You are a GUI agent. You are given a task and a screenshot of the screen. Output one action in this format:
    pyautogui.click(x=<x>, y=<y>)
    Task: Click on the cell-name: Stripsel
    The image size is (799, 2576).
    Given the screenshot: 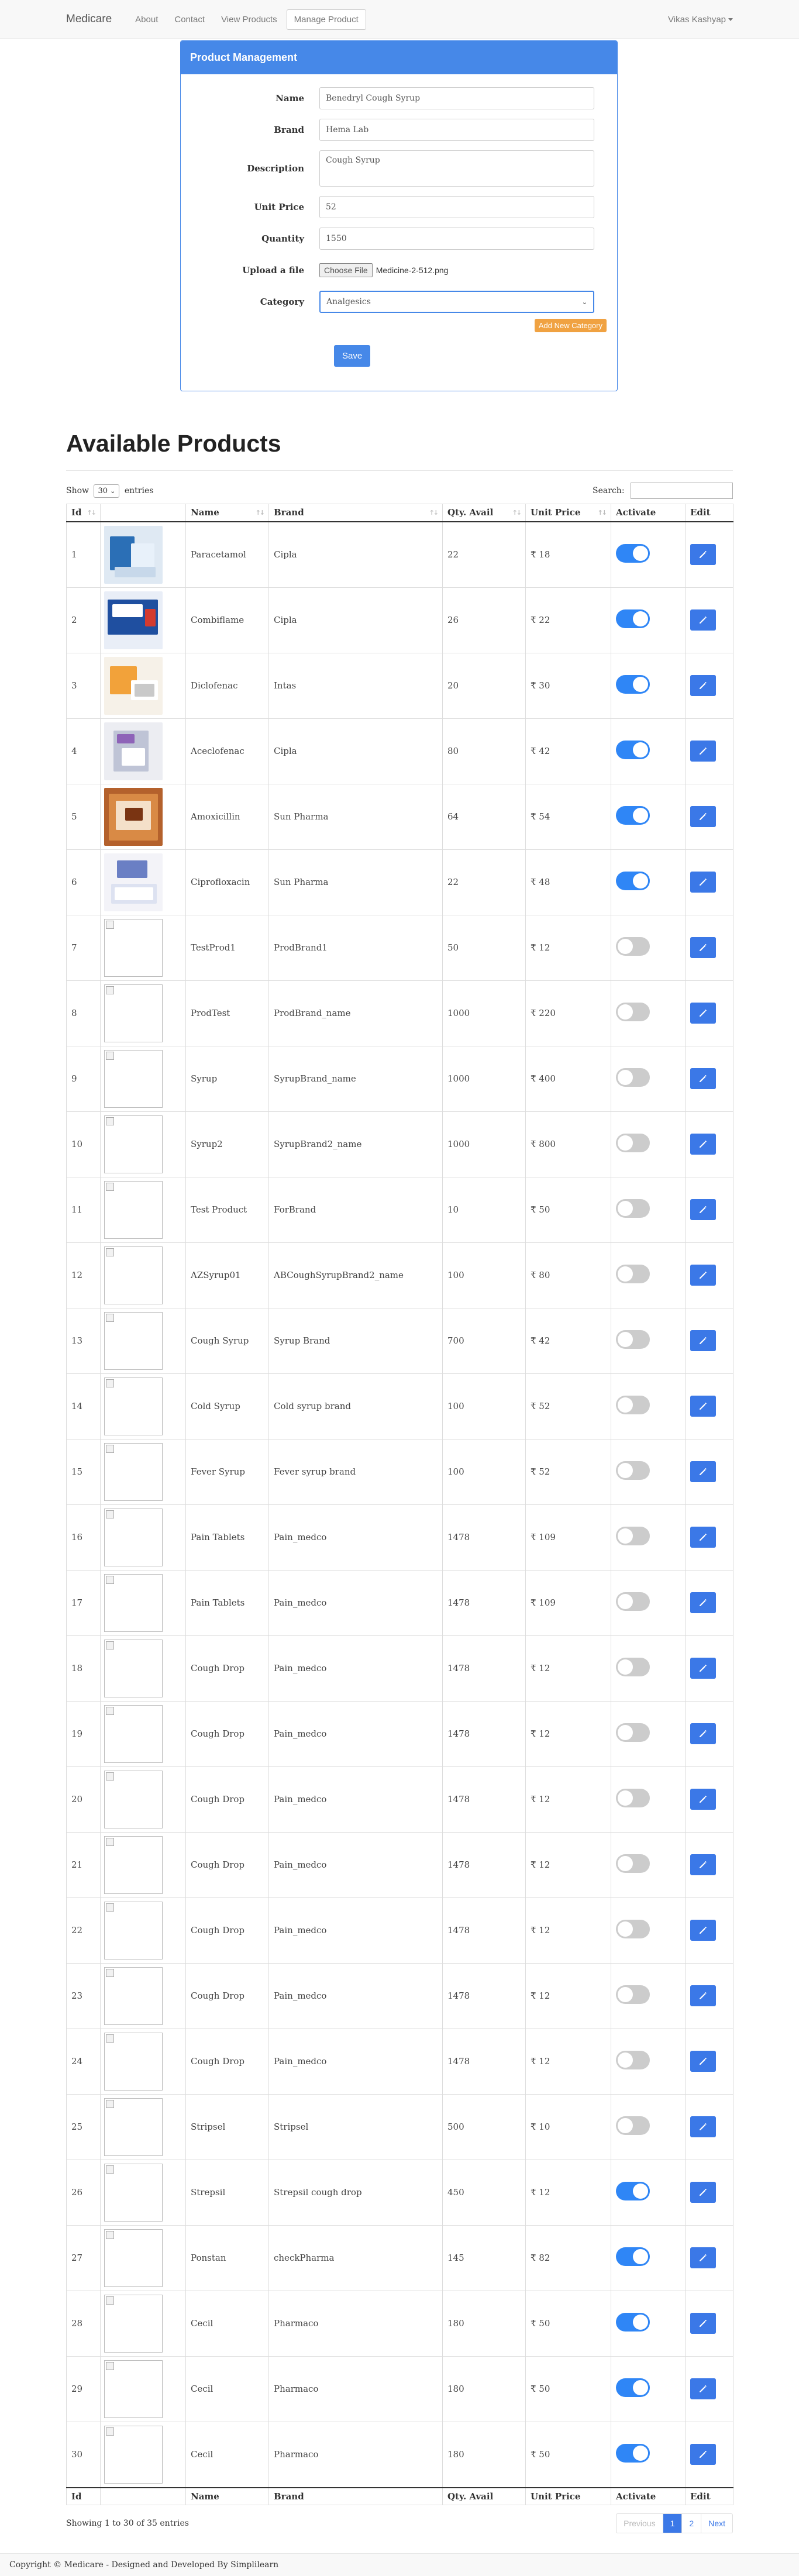 What is the action you would take?
    pyautogui.click(x=227, y=2126)
    